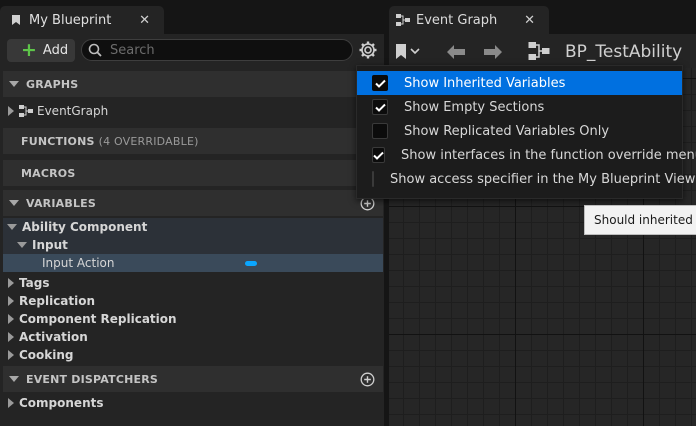 The image size is (696, 426). Describe the element at coordinates (52, 84) in the screenshot. I see `section-graphs-label: GRAPHS` at that location.